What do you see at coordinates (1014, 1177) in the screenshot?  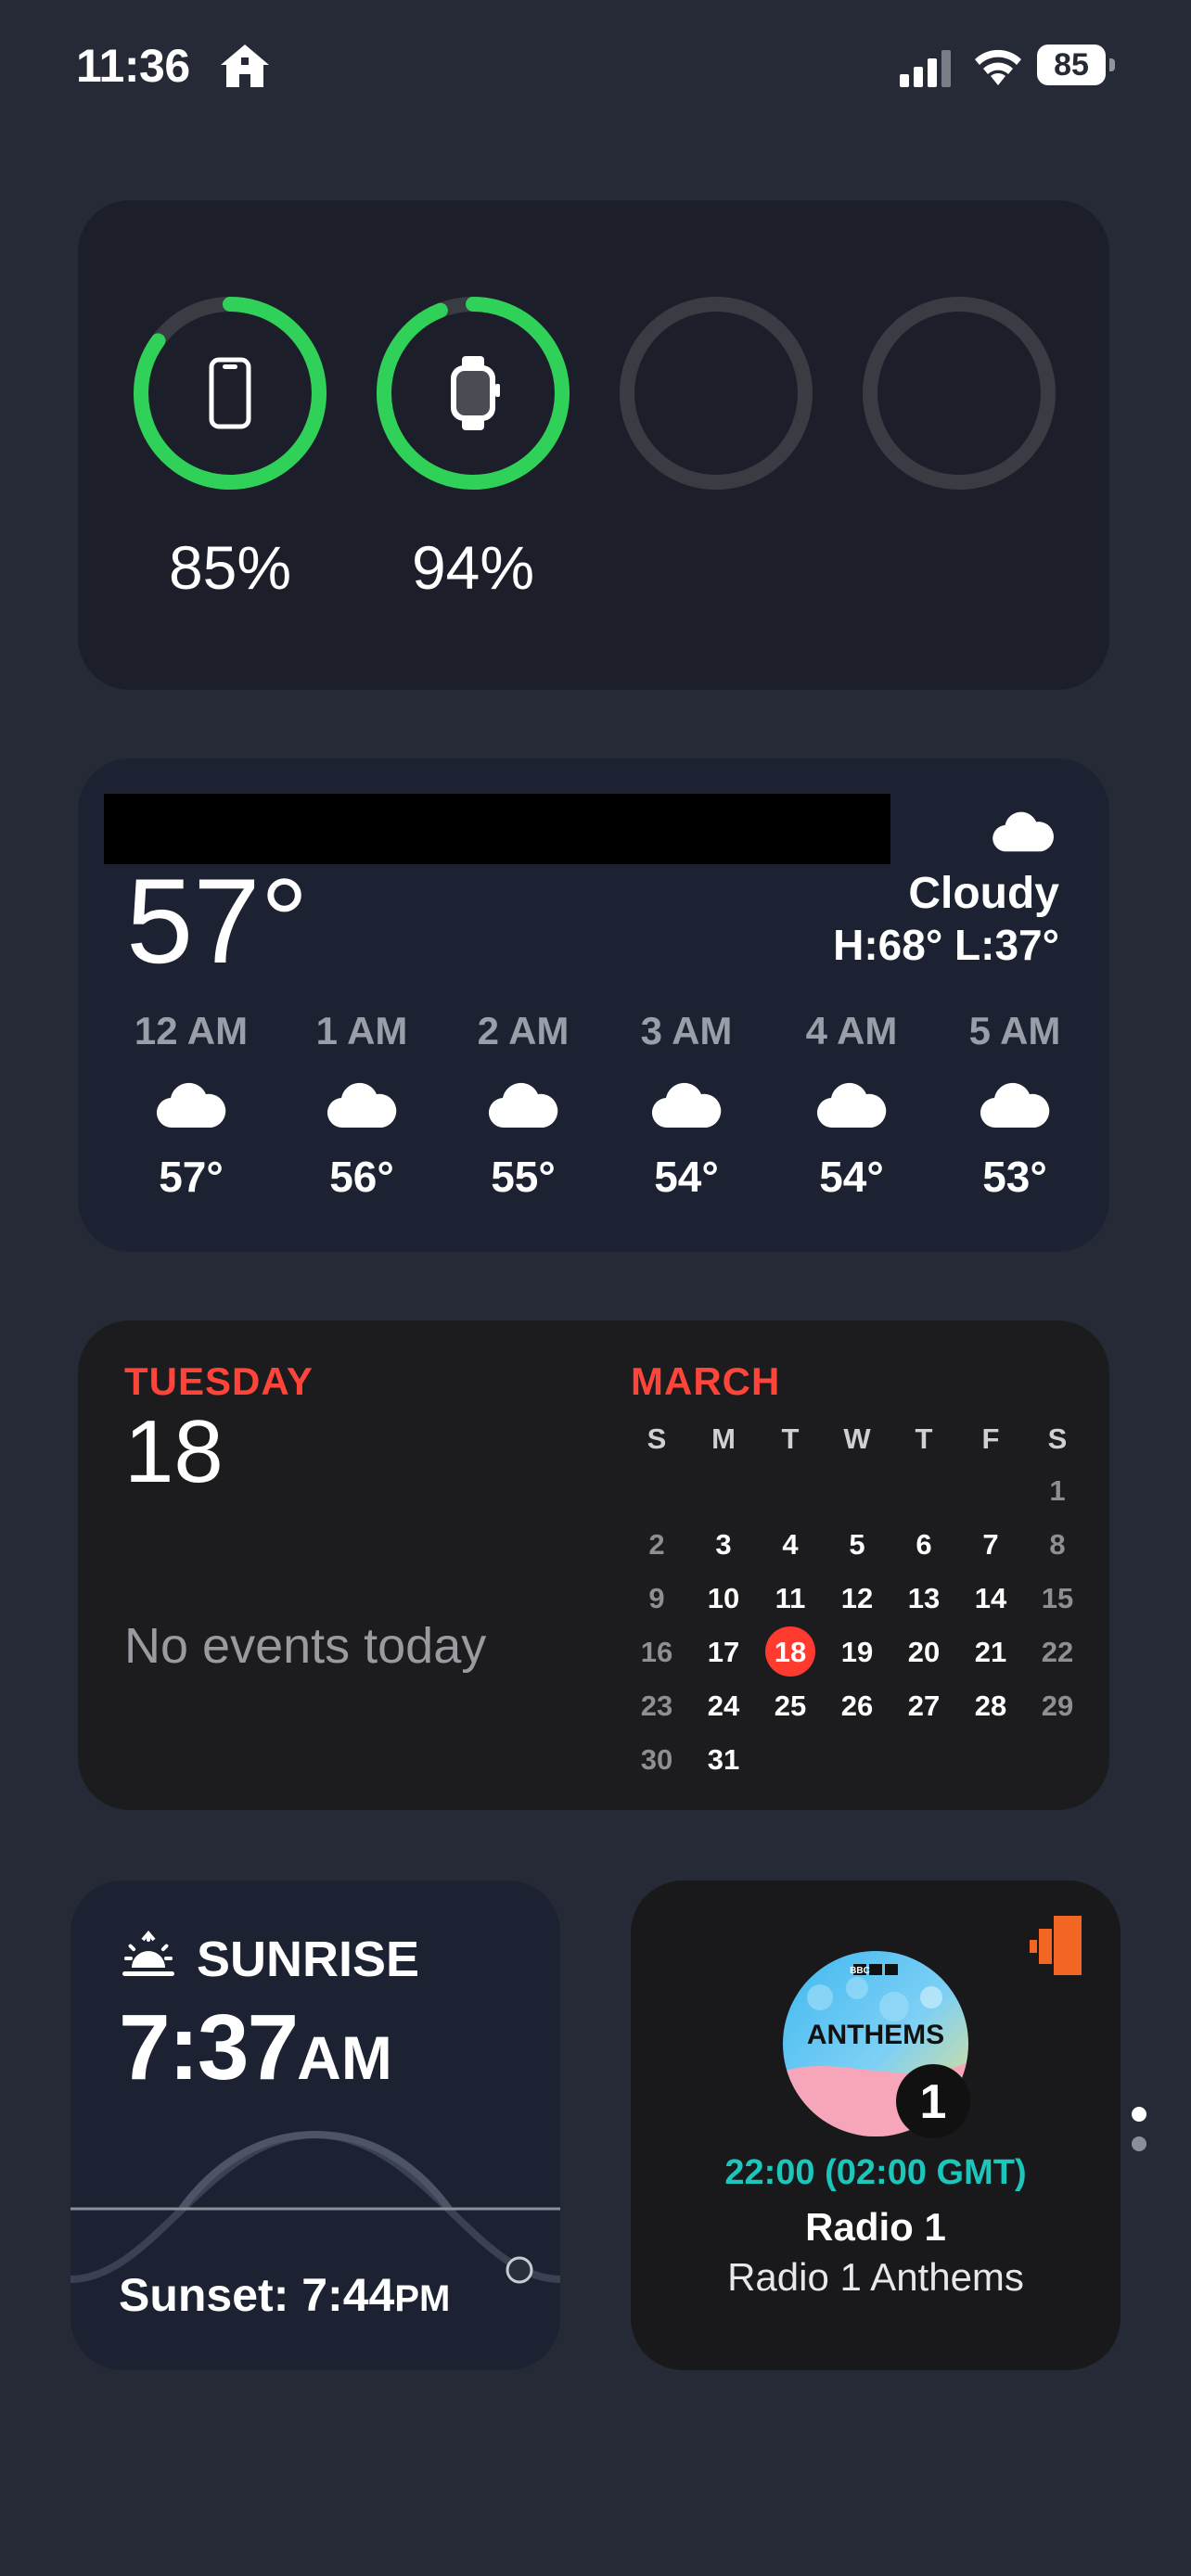 I see `hour-temperature: 53°` at bounding box center [1014, 1177].